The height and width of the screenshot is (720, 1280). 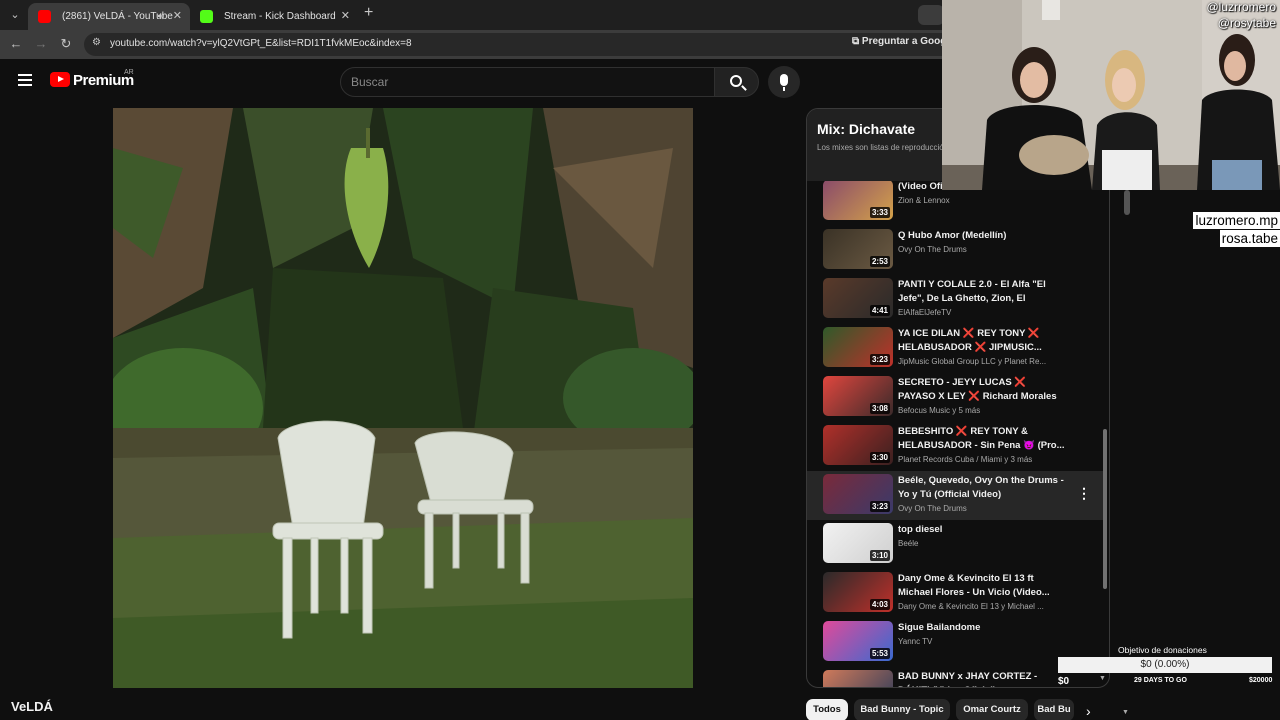 I want to click on donation-goal: $20000, so click(x=1261, y=680).